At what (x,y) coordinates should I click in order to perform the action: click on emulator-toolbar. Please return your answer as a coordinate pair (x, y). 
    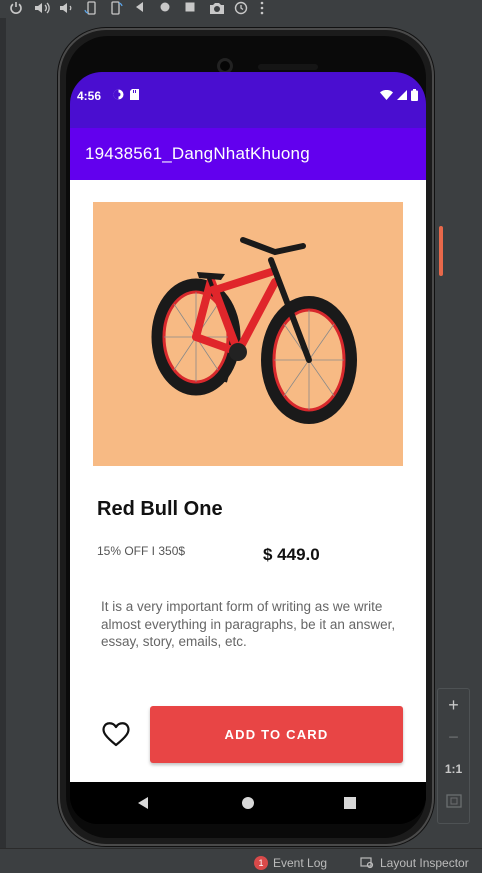
    Looking at the image, I should click on (241, 9).